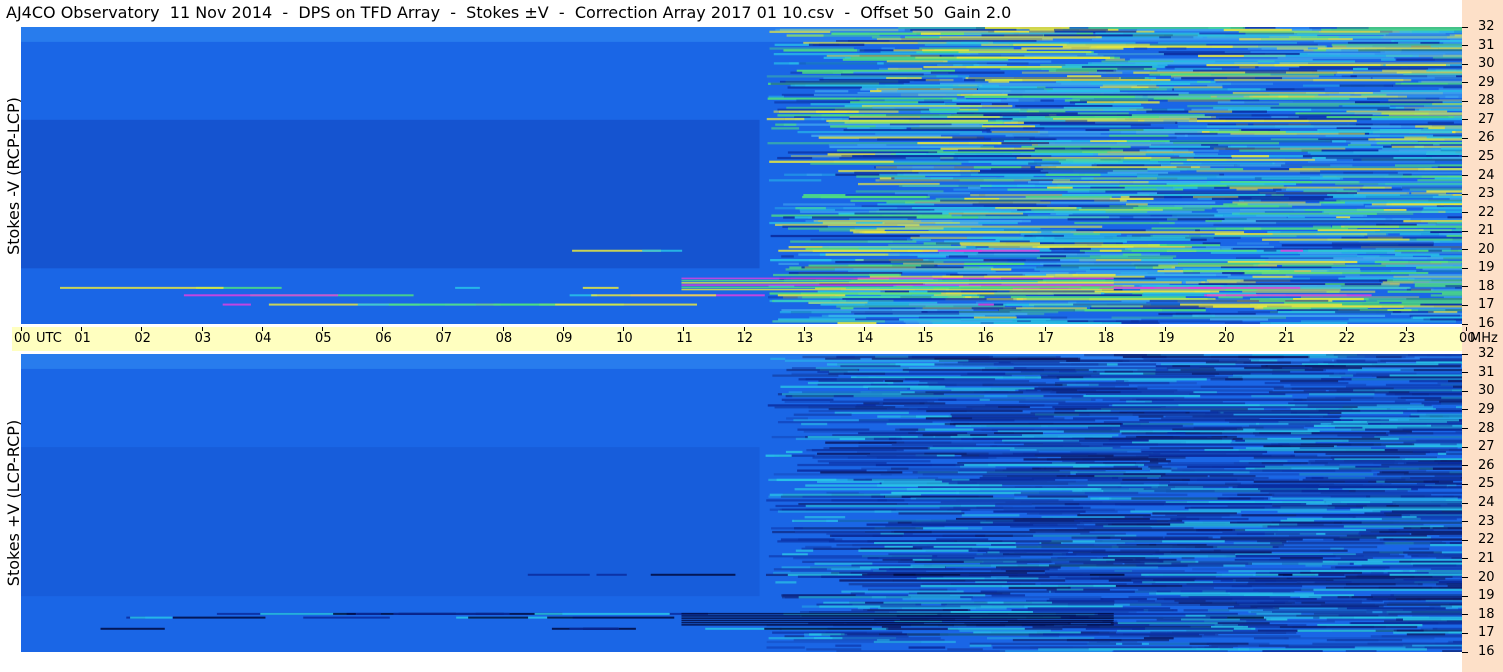 The height and width of the screenshot is (672, 1503). Describe the element at coordinates (142, 338) in the screenshot. I see `hour-tick-label: 02` at that location.